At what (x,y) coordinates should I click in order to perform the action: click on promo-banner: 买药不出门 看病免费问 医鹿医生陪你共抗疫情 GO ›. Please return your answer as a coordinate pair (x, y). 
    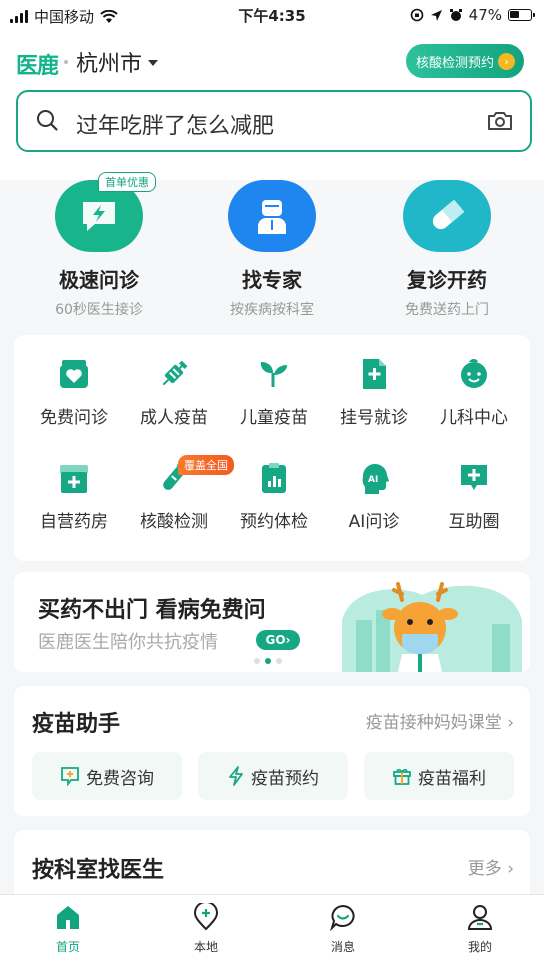
    Looking at the image, I should click on (272, 622).